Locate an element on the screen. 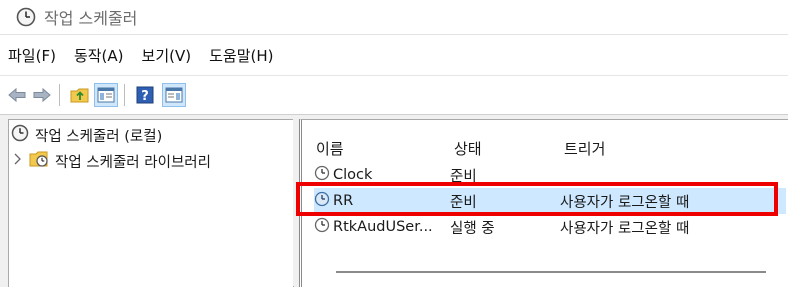 The height and width of the screenshot is (287, 788). task-name-cell: Clock is located at coordinates (382, 175).